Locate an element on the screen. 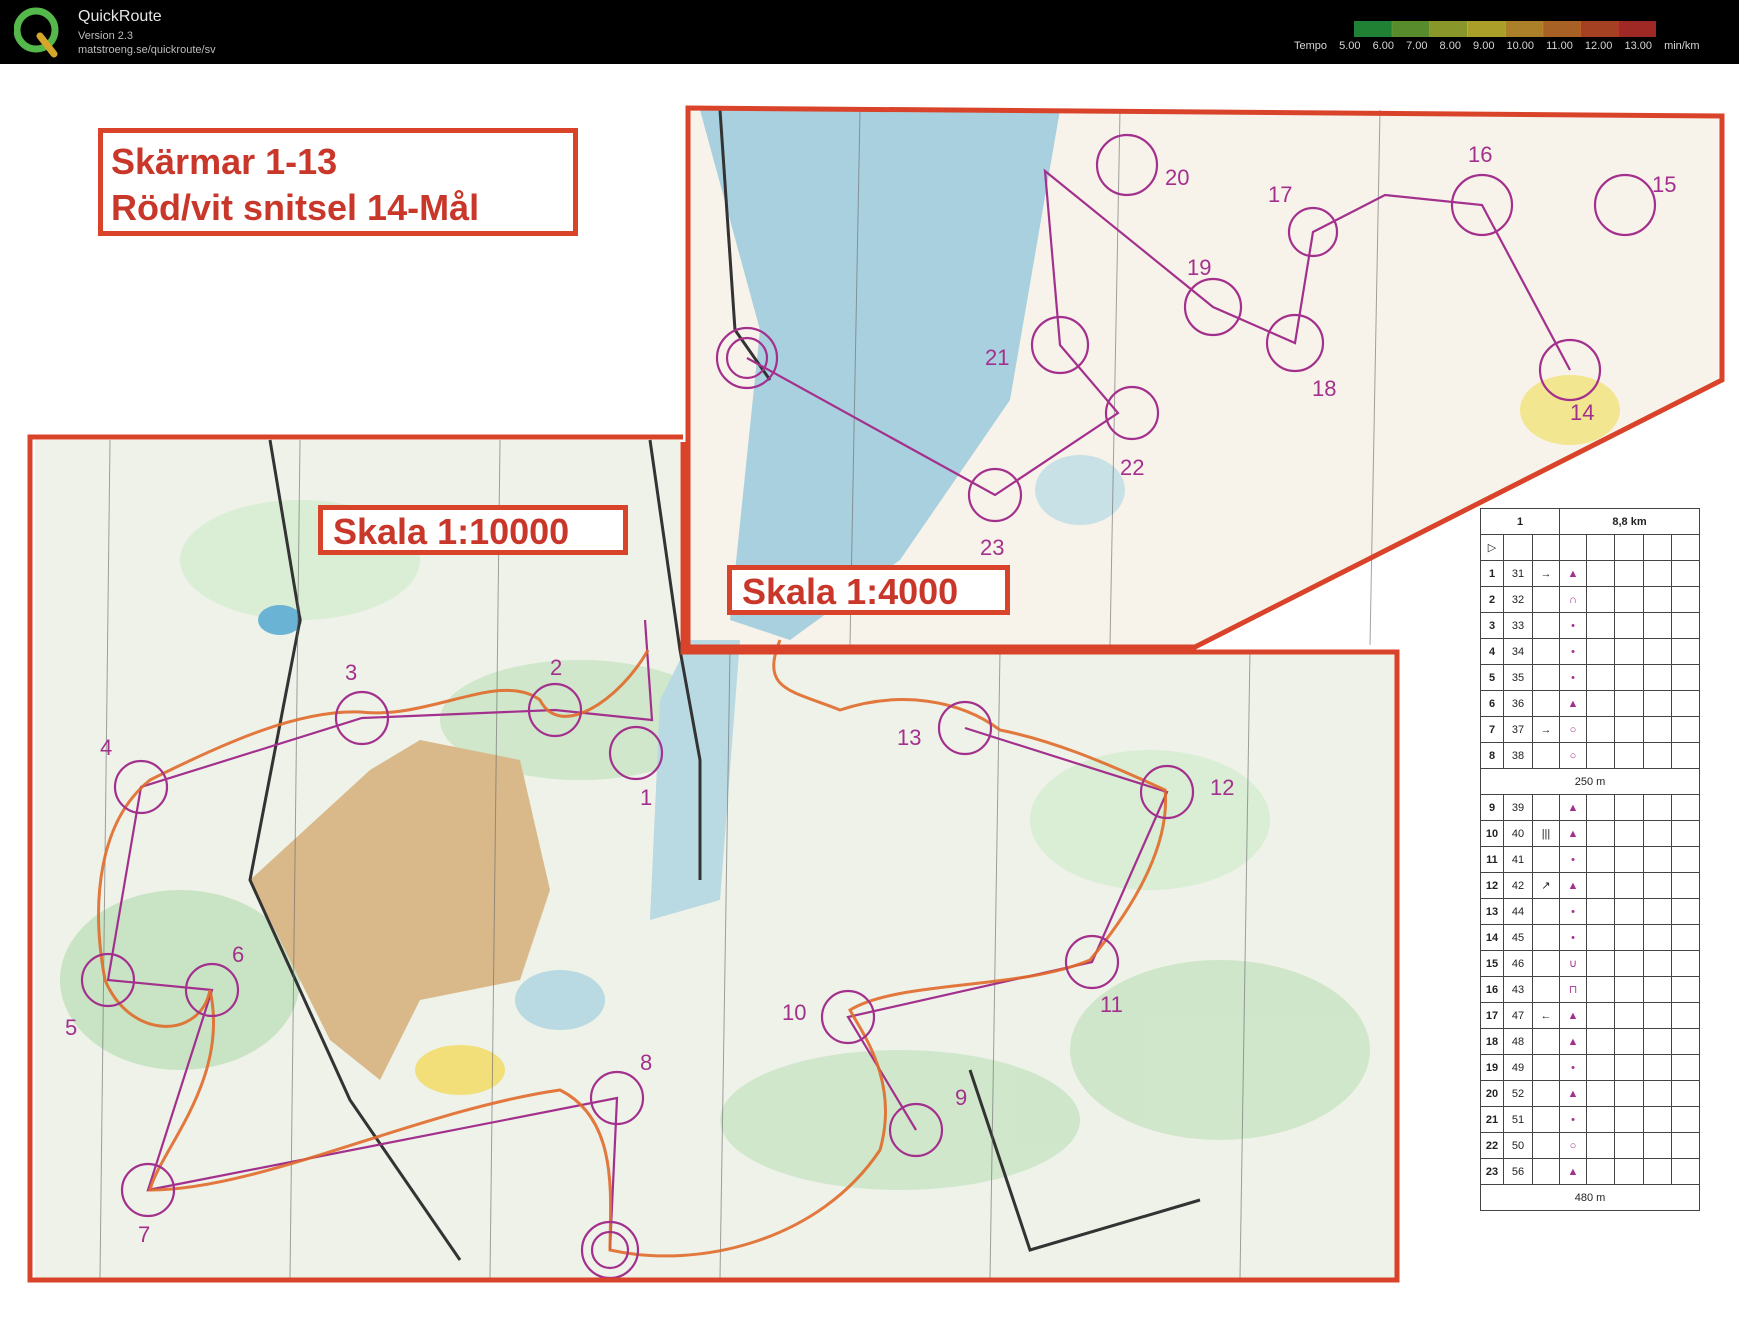  desc-row: 12 42 ↗ ▲ is located at coordinates (1590, 885).